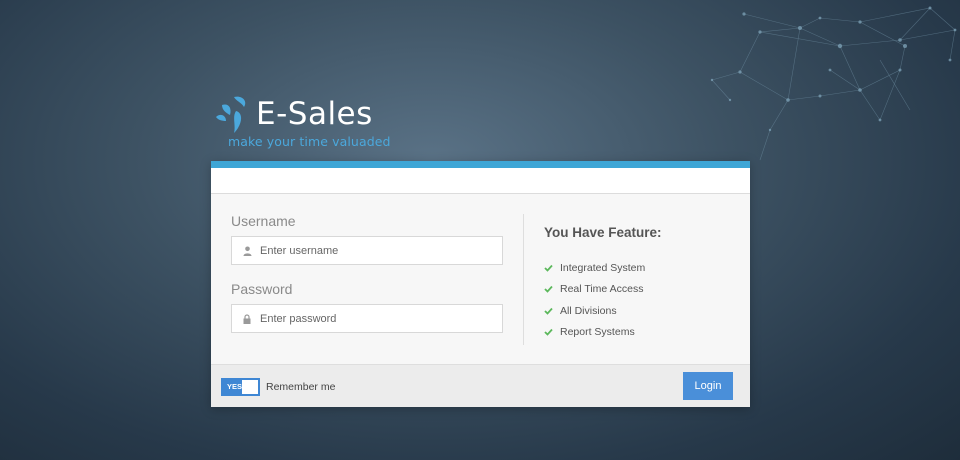 This screenshot has width=960, height=460. What do you see at coordinates (381, 318) in the screenshot?
I see `password-input` at bounding box center [381, 318].